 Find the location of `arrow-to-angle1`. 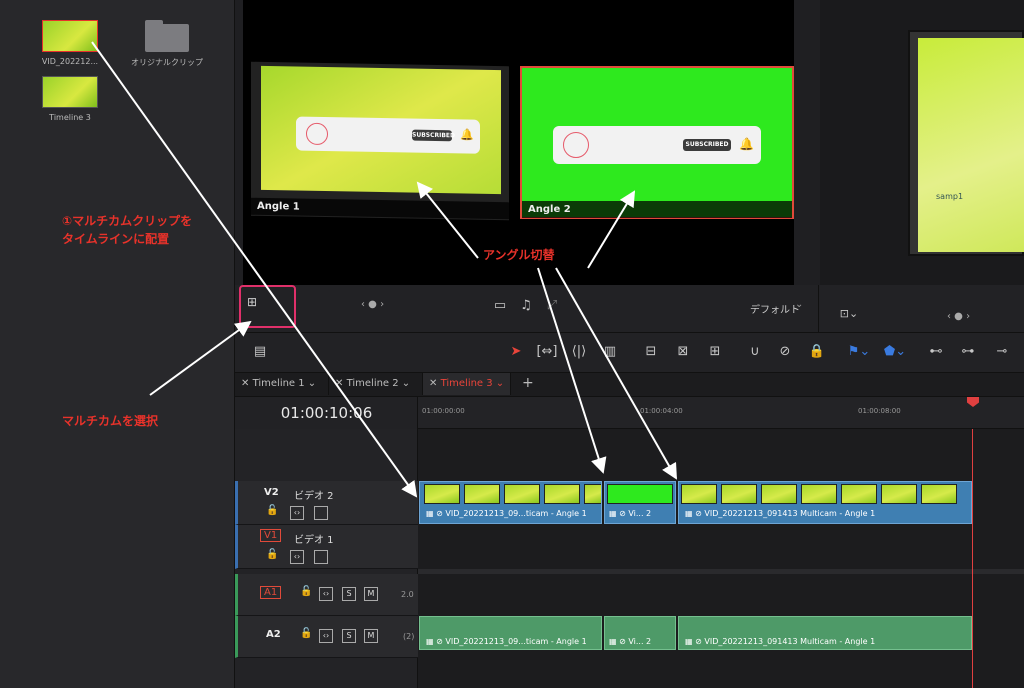

arrow-to-angle1 is located at coordinates (447, 220).